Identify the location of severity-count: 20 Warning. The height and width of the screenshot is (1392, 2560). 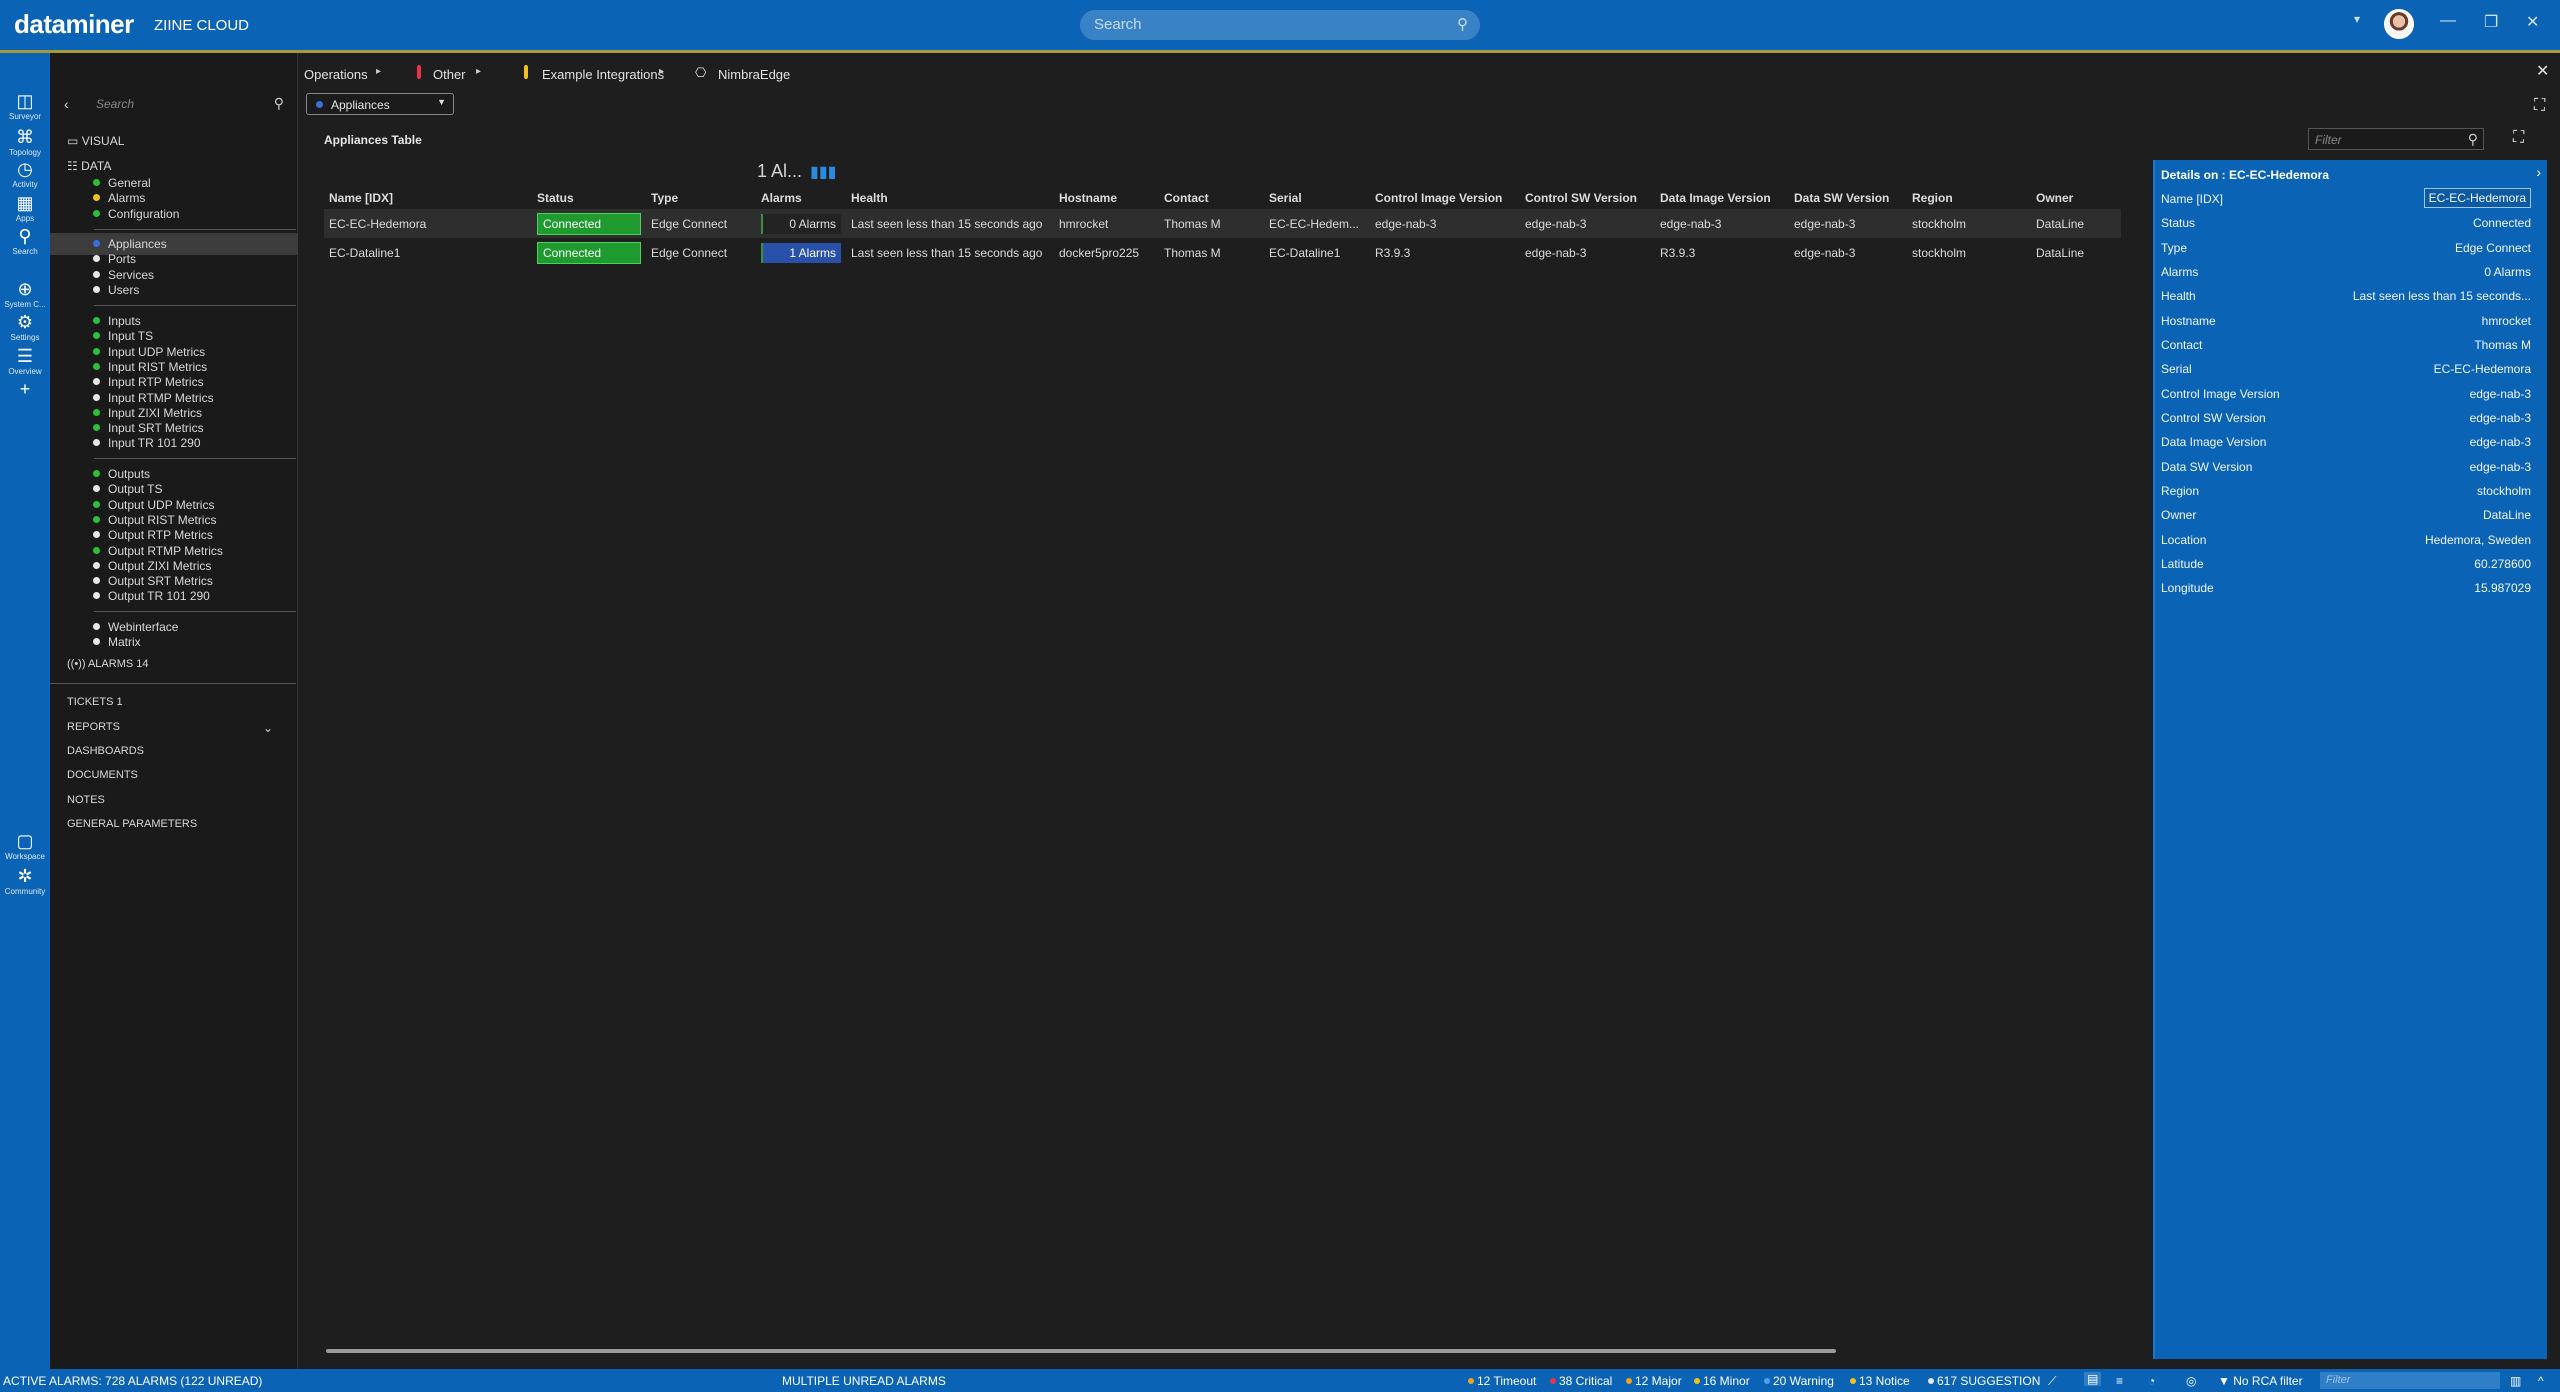
(1799, 1381).